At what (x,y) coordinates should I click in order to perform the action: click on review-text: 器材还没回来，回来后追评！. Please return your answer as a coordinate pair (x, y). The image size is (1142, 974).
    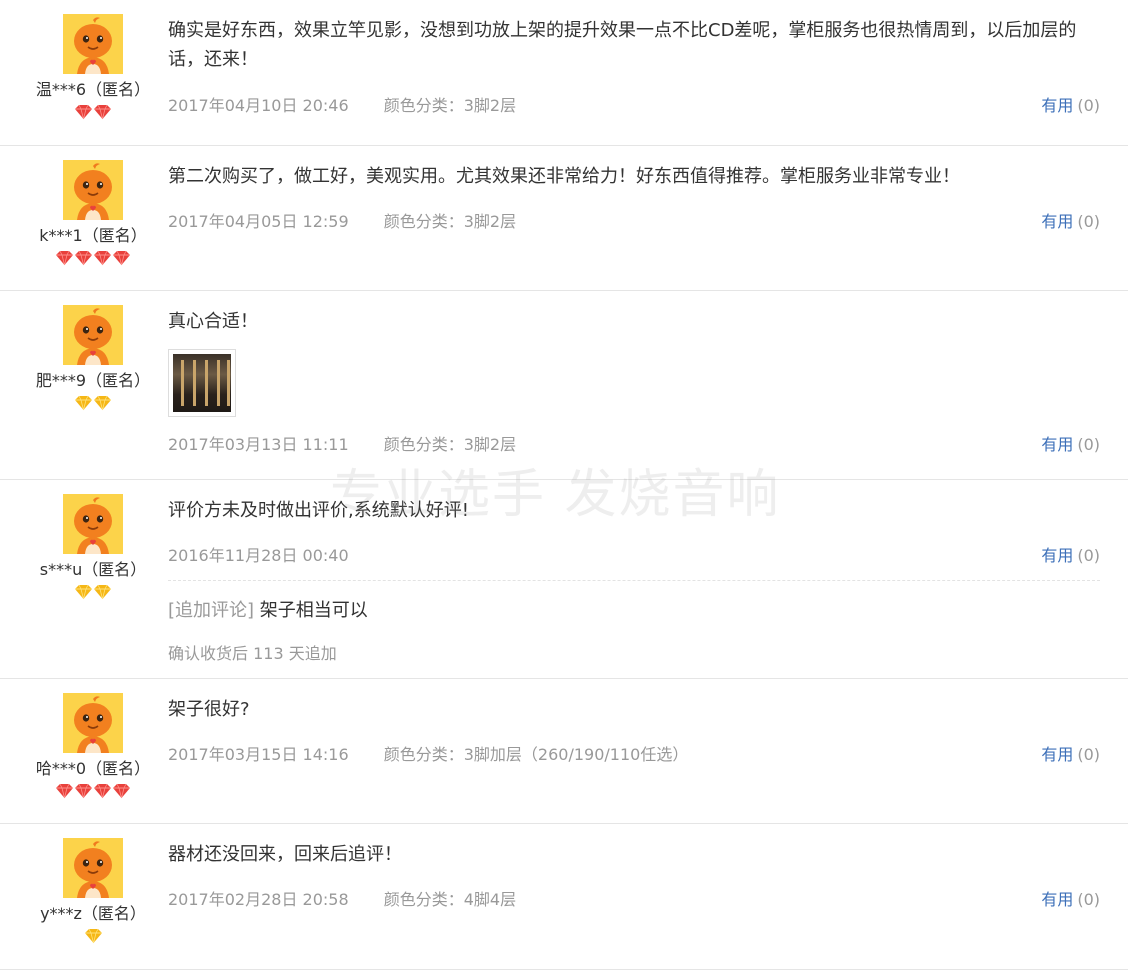
    Looking at the image, I should click on (285, 854).